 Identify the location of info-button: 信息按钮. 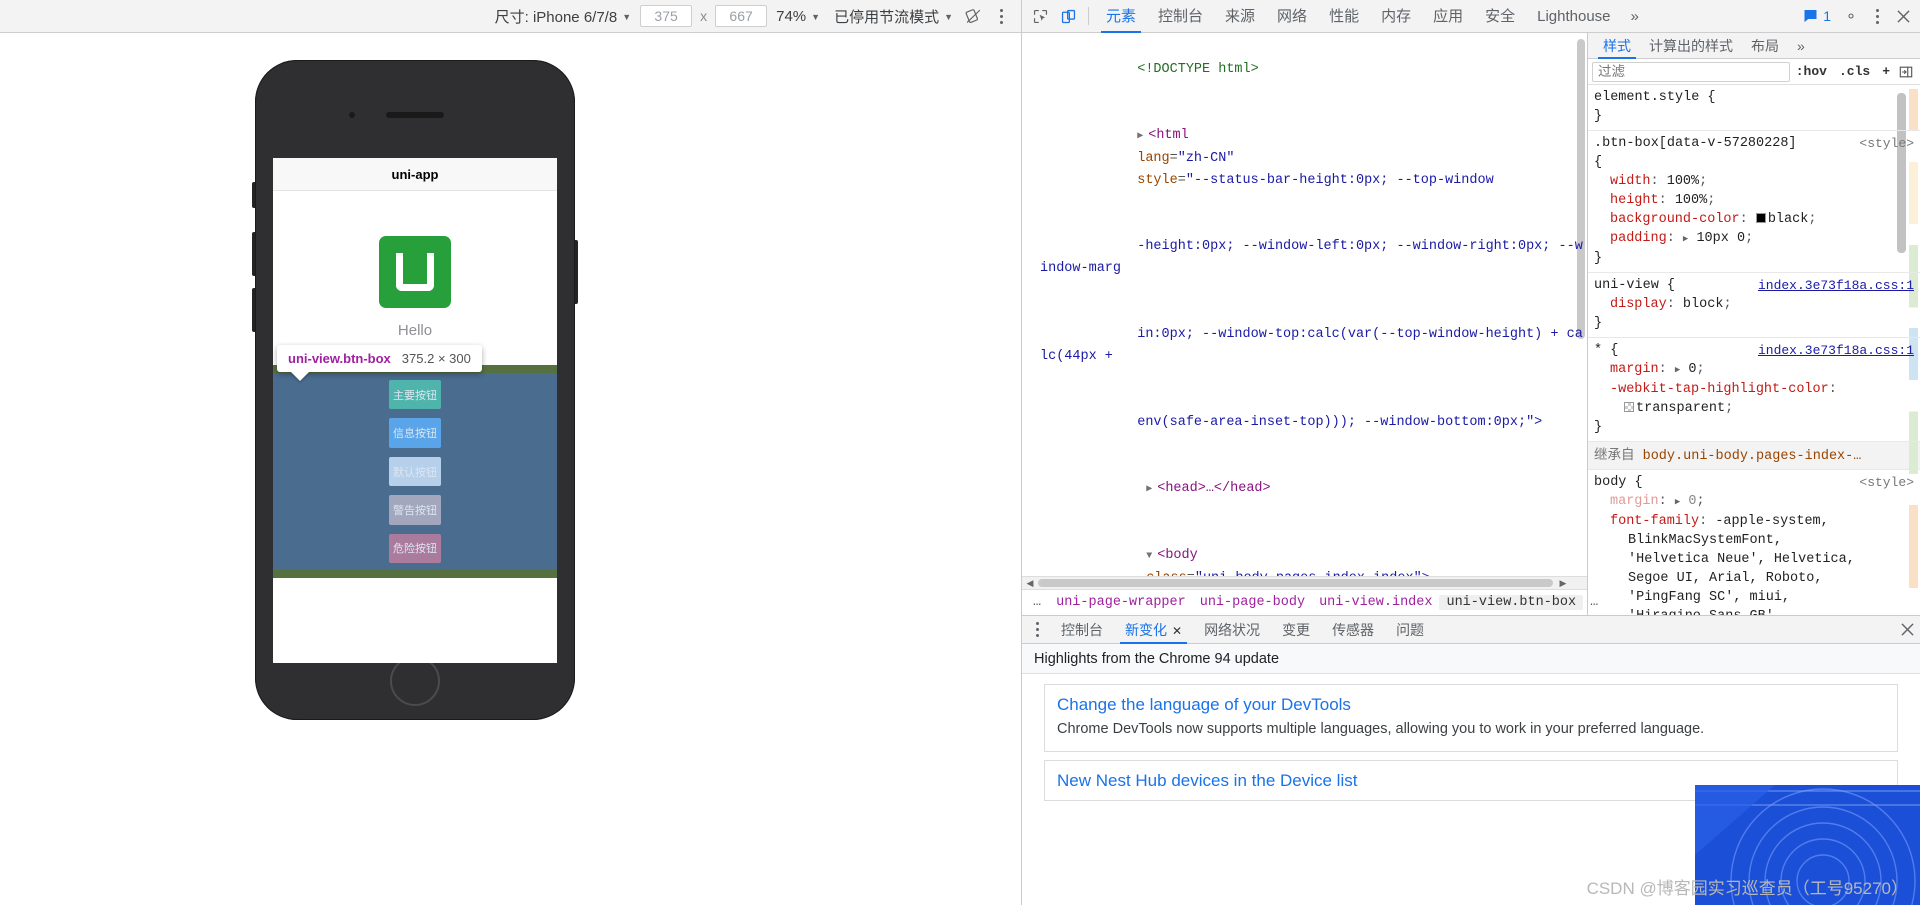
(415, 433).